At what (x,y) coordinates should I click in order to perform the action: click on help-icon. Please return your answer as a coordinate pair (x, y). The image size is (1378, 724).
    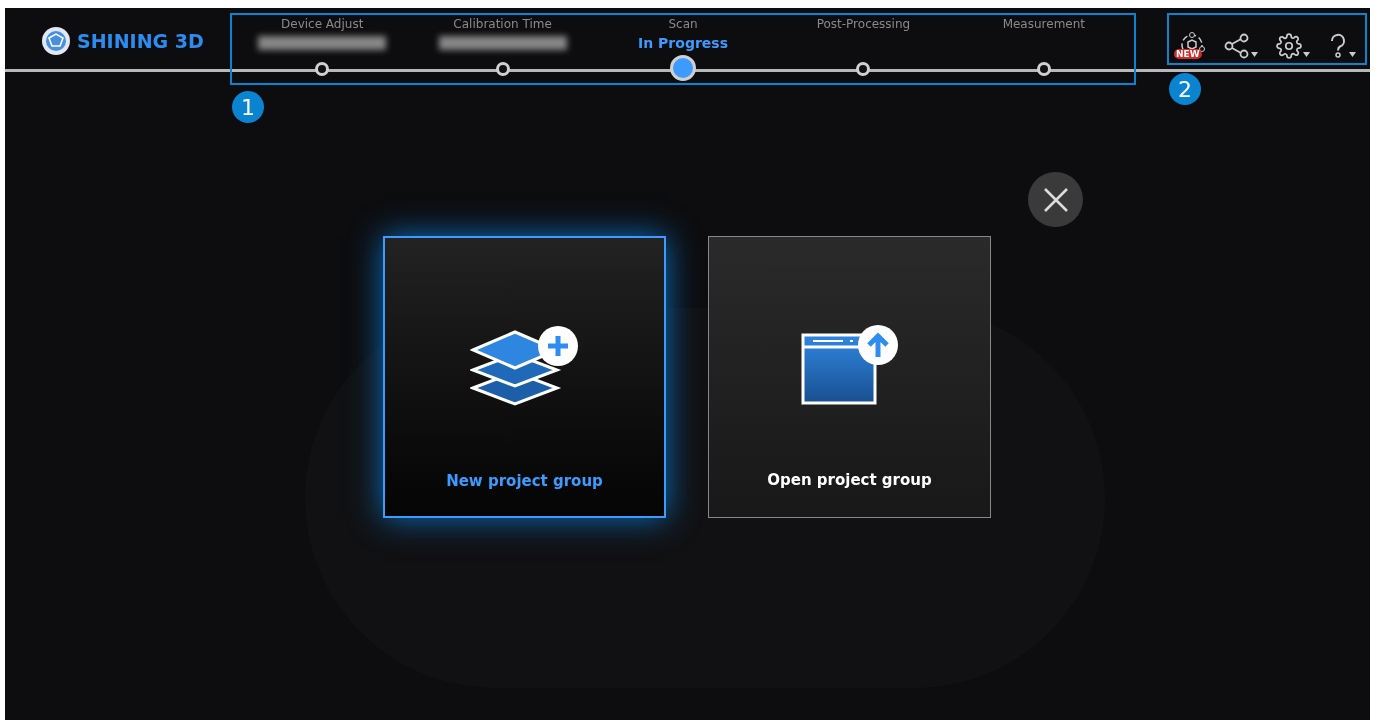
    Looking at the image, I should click on (1338, 46).